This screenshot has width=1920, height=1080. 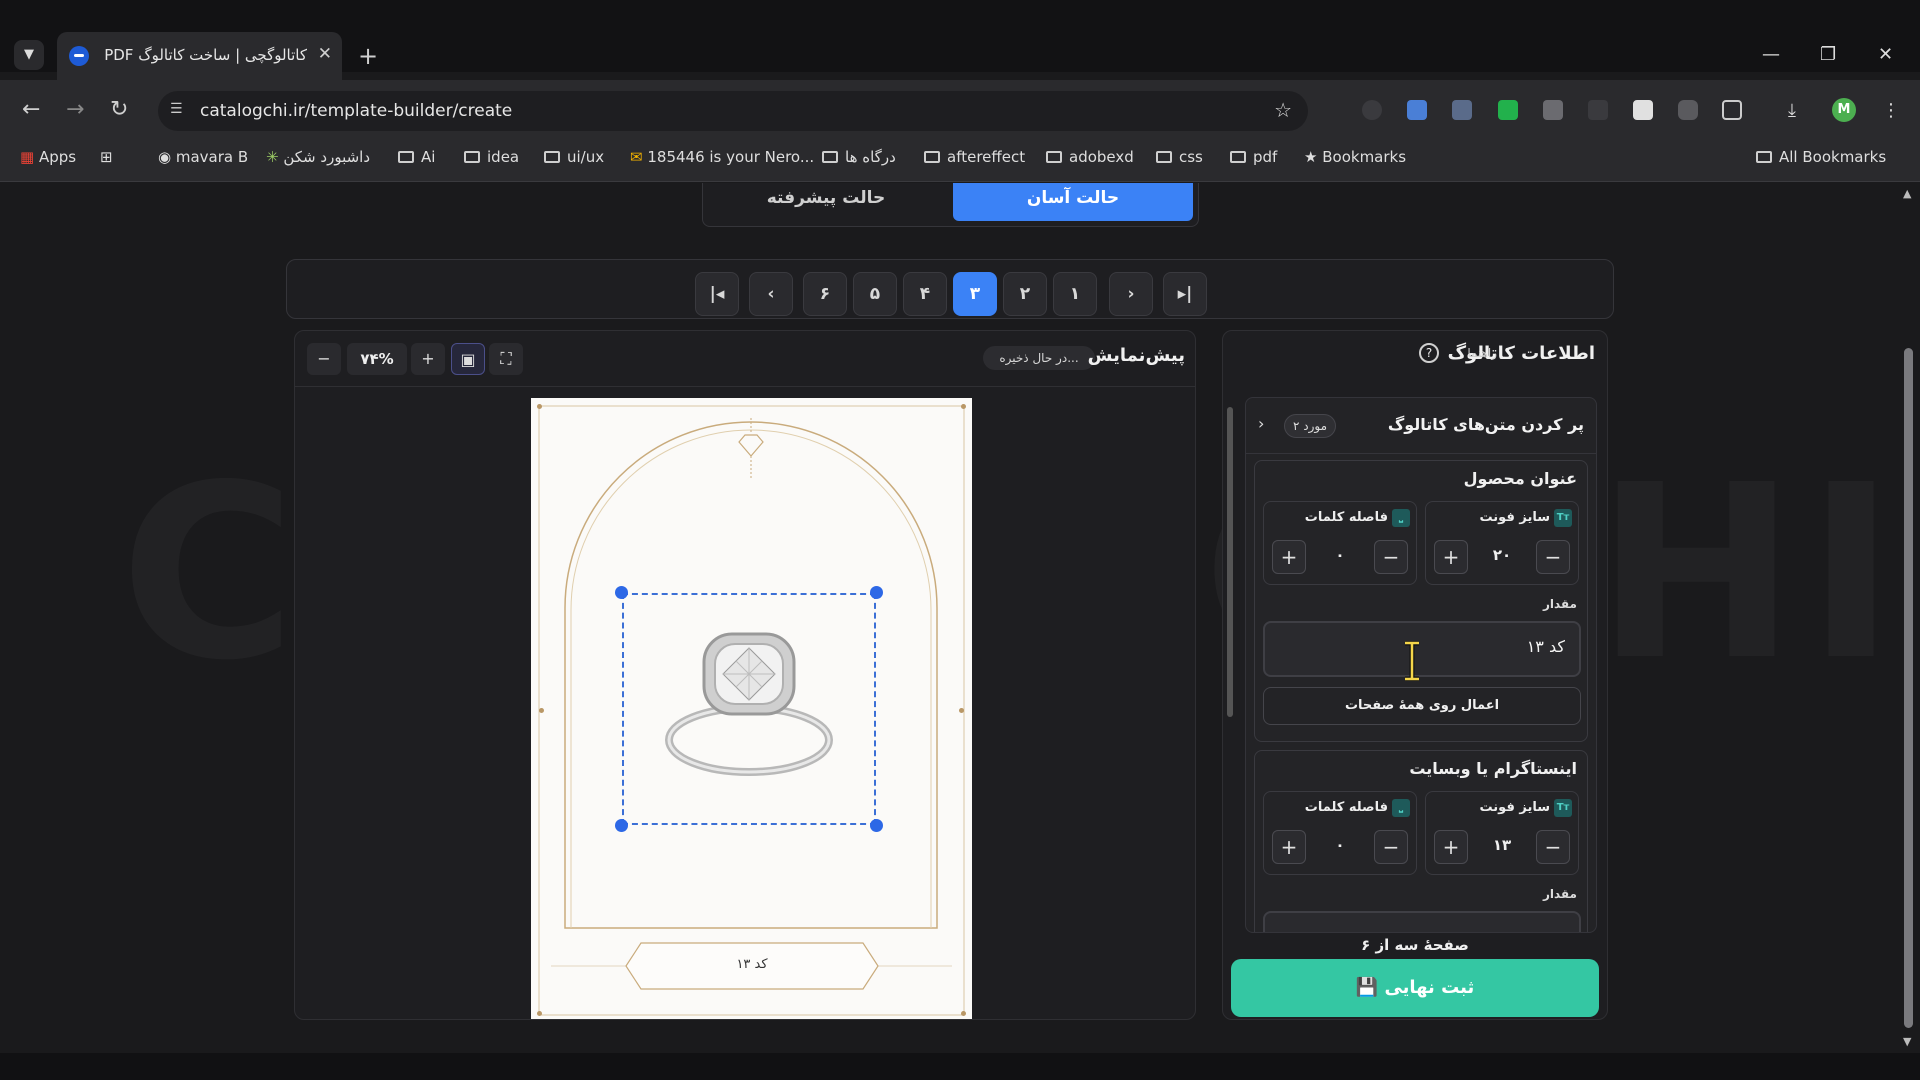 I want to click on section-header: › ۲ مورد پر کردن متن‌های کاتالوگ, so click(x=1421, y=426).